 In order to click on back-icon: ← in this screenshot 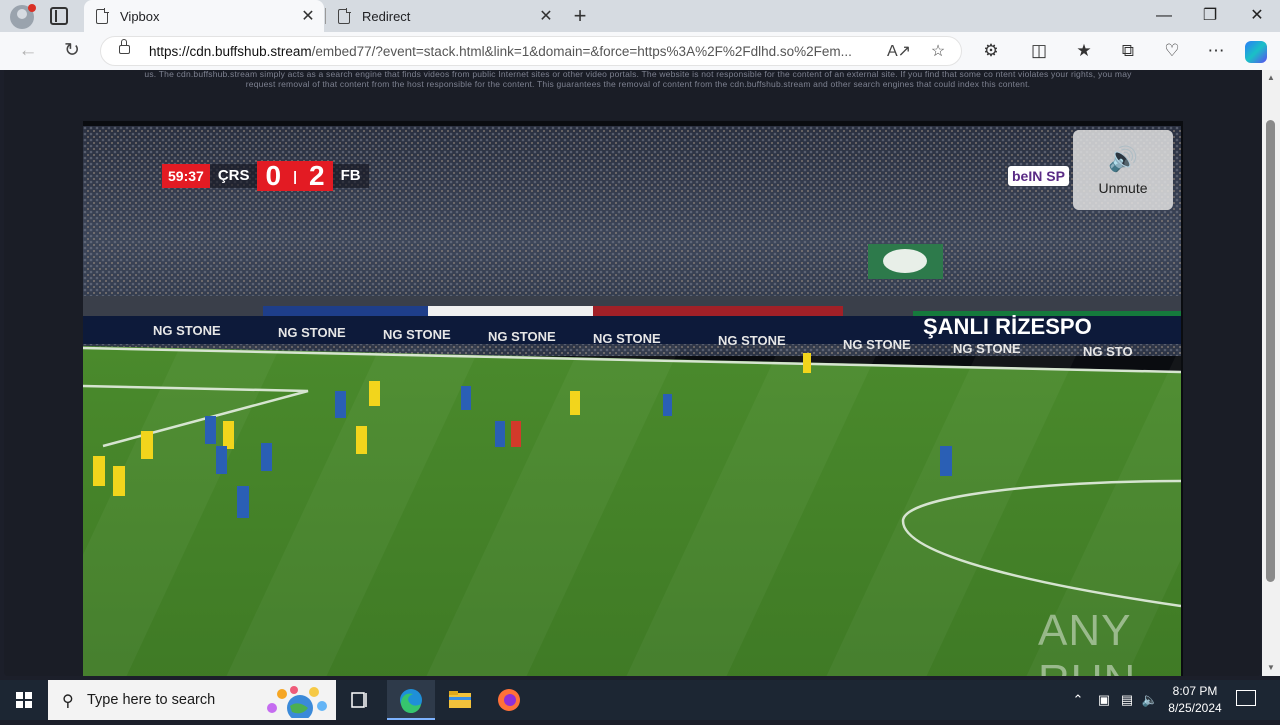, I will do `click(28, 51)`.